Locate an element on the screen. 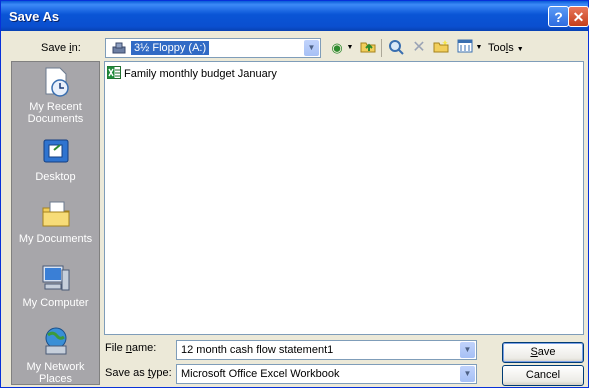 The height and width of the screenshot is (388, 589). place-my-documents: My Documents is located at coordinates (55, 221).